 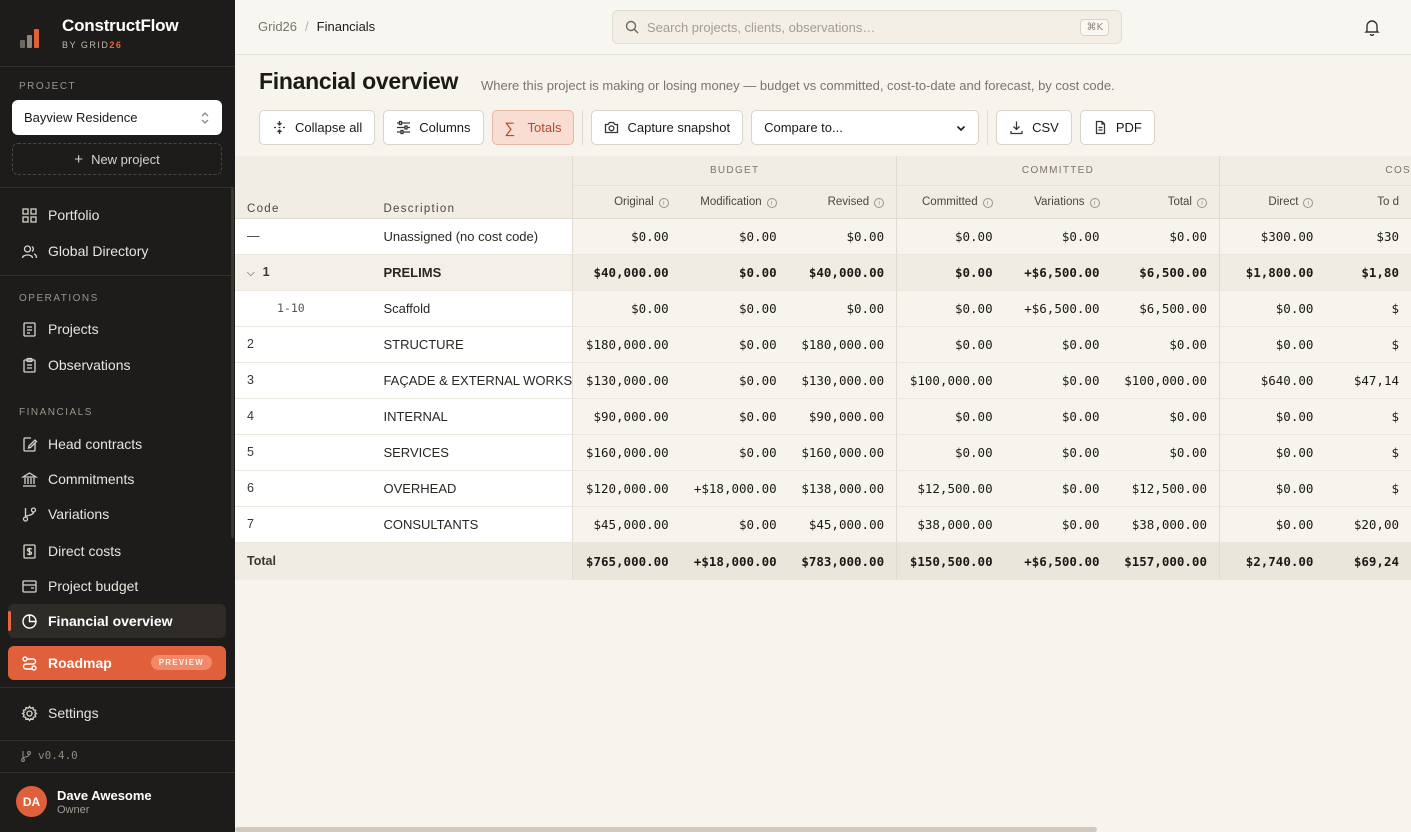 What do you see at coordinates (85, 551) in the screenshot?
I see `sidebar-item-label: Direct costs` at bounding box center [85, 551].